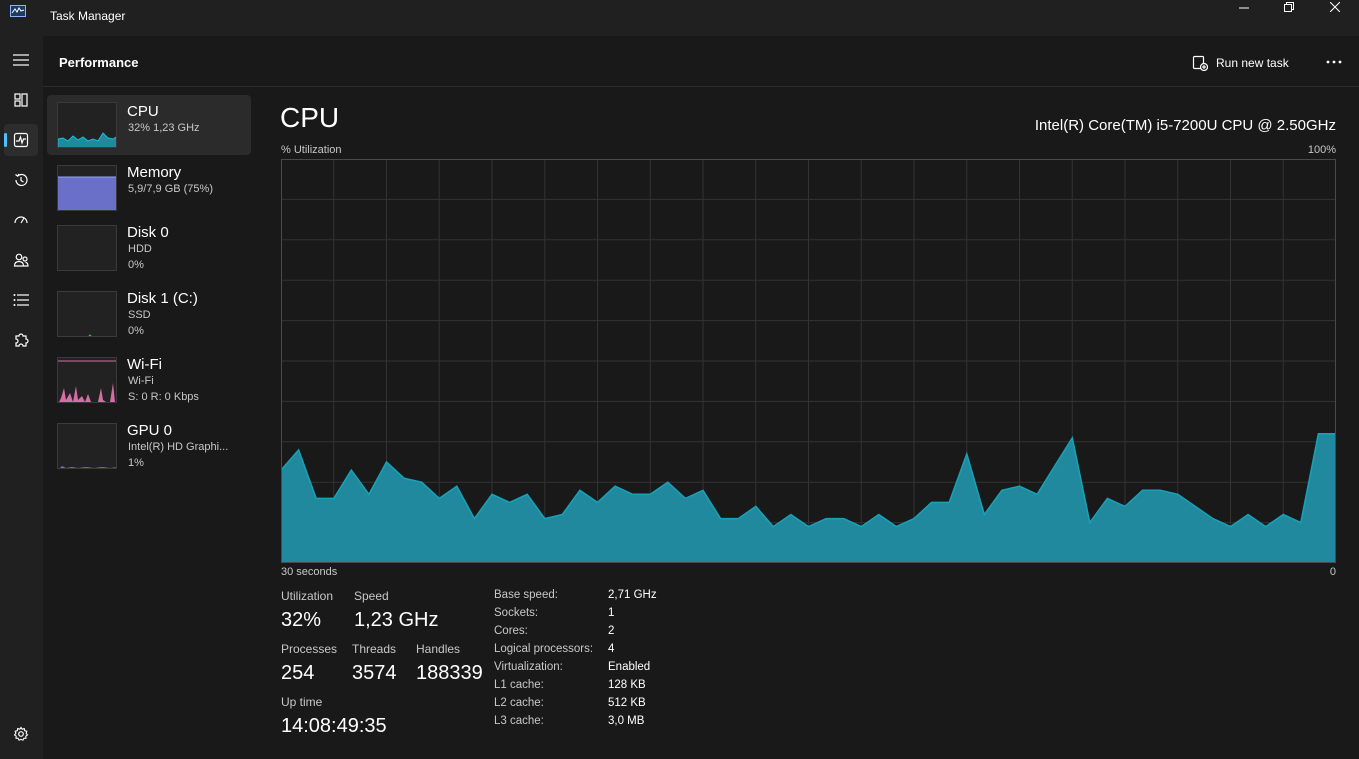 This screenshot has height=759, width=1359. What do you see at coordinates (307, 596) in the screenshot?
I see `utilization-label: Utilization` at bounding box center [307, 596].